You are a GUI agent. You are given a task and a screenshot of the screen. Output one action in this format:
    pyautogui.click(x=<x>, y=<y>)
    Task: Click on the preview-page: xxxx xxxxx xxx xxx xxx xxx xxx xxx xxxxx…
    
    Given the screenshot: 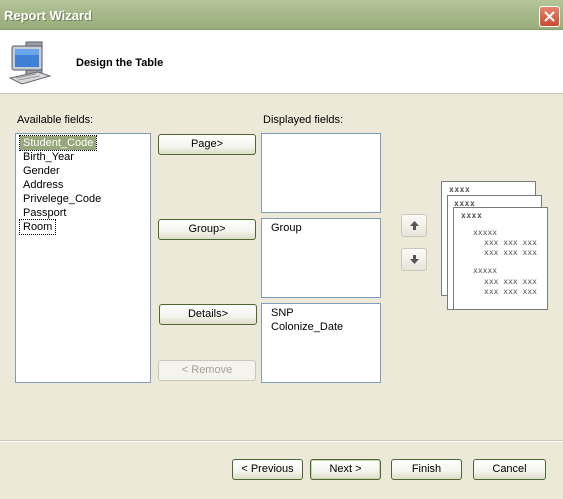 What is the action you would take?
    pyautogui.click(x=500, y=258)
    